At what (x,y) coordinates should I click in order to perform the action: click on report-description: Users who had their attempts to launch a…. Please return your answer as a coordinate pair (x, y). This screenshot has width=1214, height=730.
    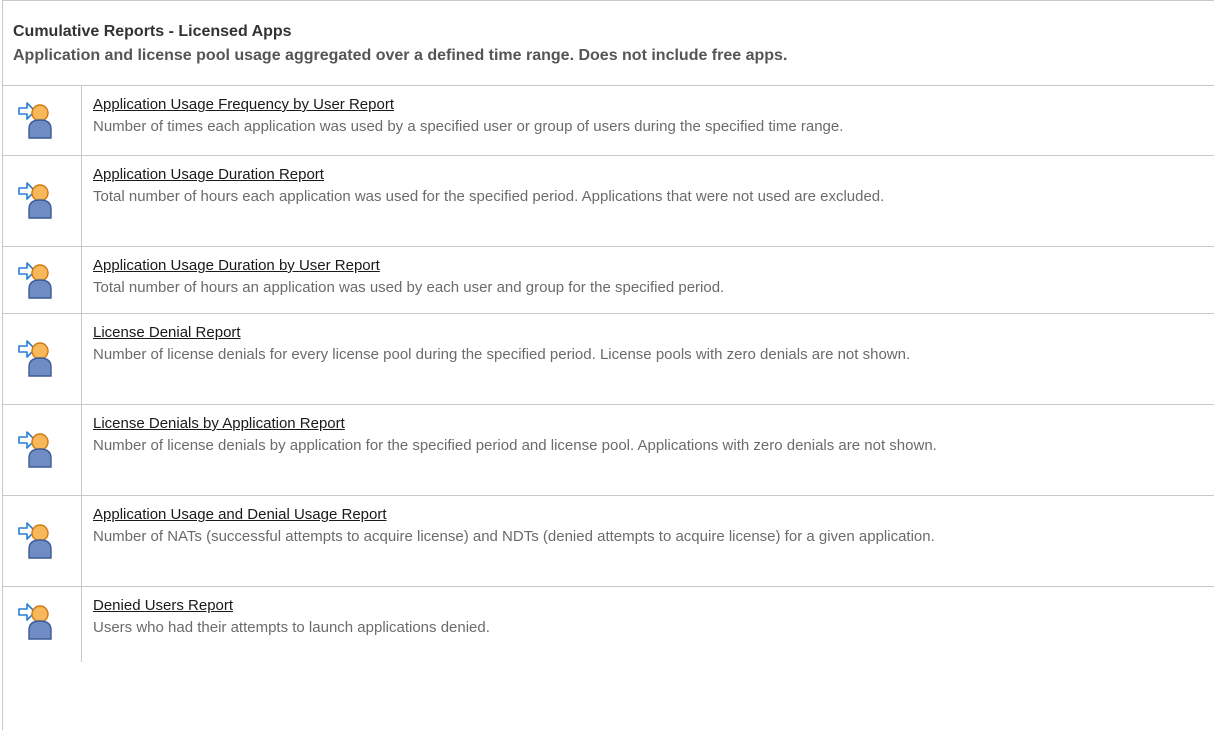
    Looking at the image, I should click on (291, 627).